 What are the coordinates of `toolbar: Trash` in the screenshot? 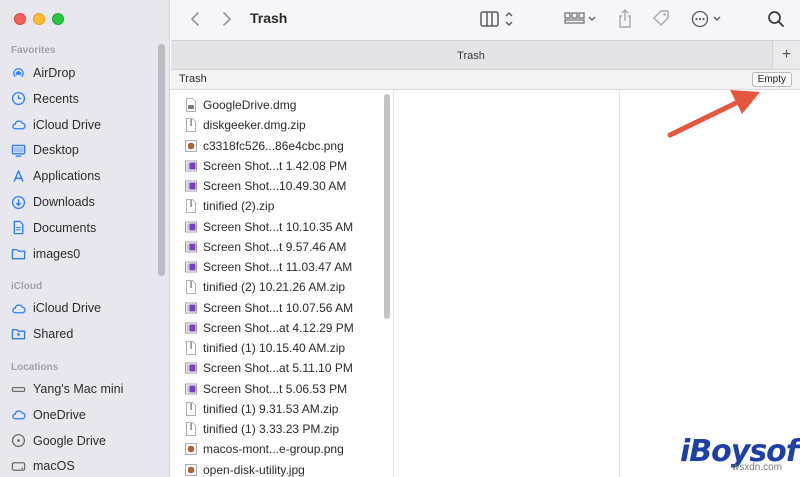 It's located at (485, 20).